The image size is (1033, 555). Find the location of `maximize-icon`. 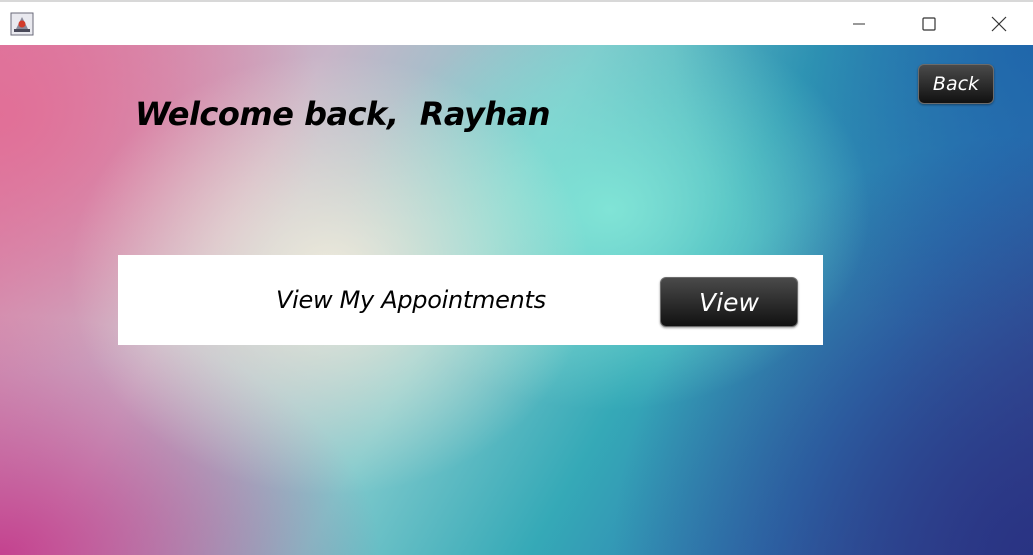

maximize-icon is located at coordinates (929, 23).